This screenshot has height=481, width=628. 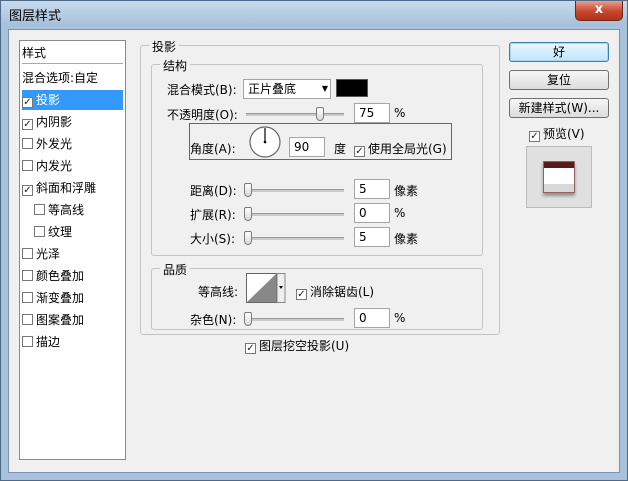 What do you see at coordinates (400, 318) in the screenshot?
I see `noise-unit: %` at bounding box center [400, 318].